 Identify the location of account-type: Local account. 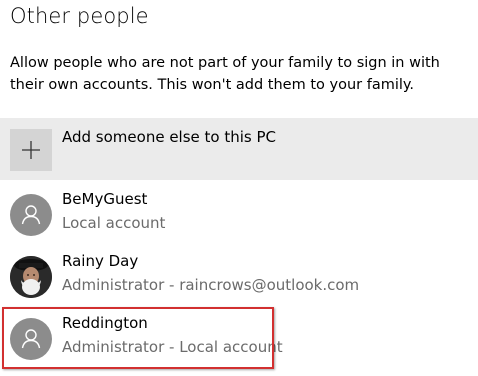
(114, 223).